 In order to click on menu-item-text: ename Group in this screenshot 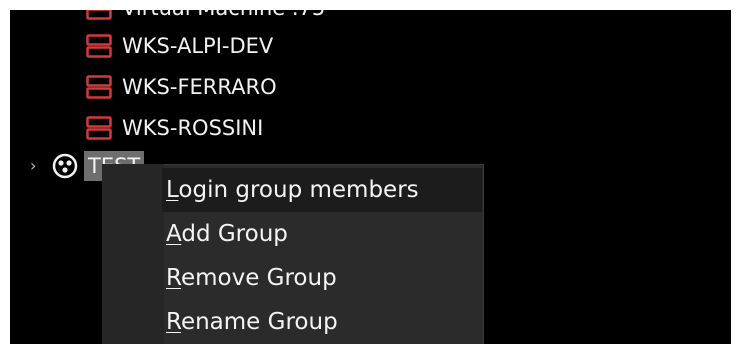, I will do `click(259, 322)`.